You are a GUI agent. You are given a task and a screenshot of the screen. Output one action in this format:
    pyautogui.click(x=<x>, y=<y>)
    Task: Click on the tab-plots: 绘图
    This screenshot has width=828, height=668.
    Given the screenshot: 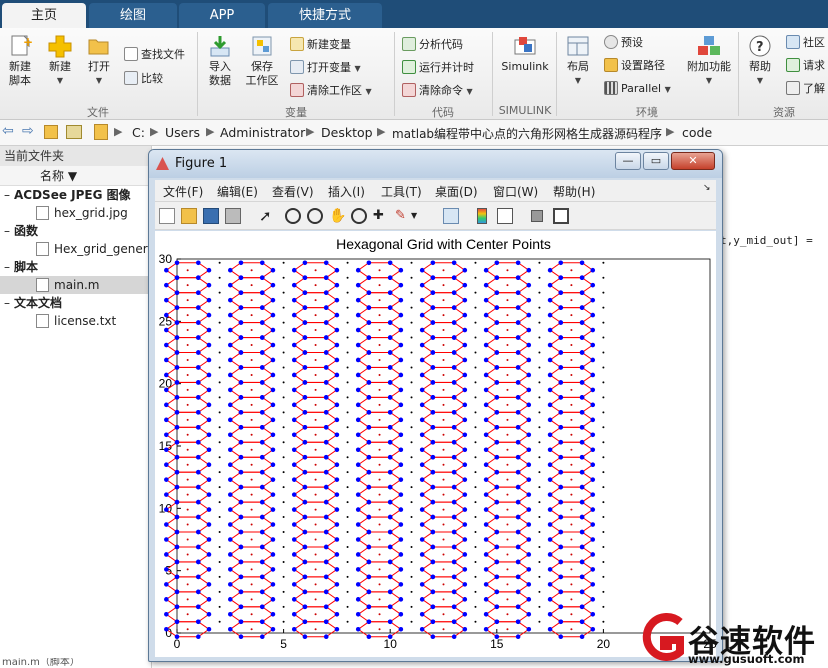 What is the action you would take?
    pyautogui.click(x=133, y=15)
    